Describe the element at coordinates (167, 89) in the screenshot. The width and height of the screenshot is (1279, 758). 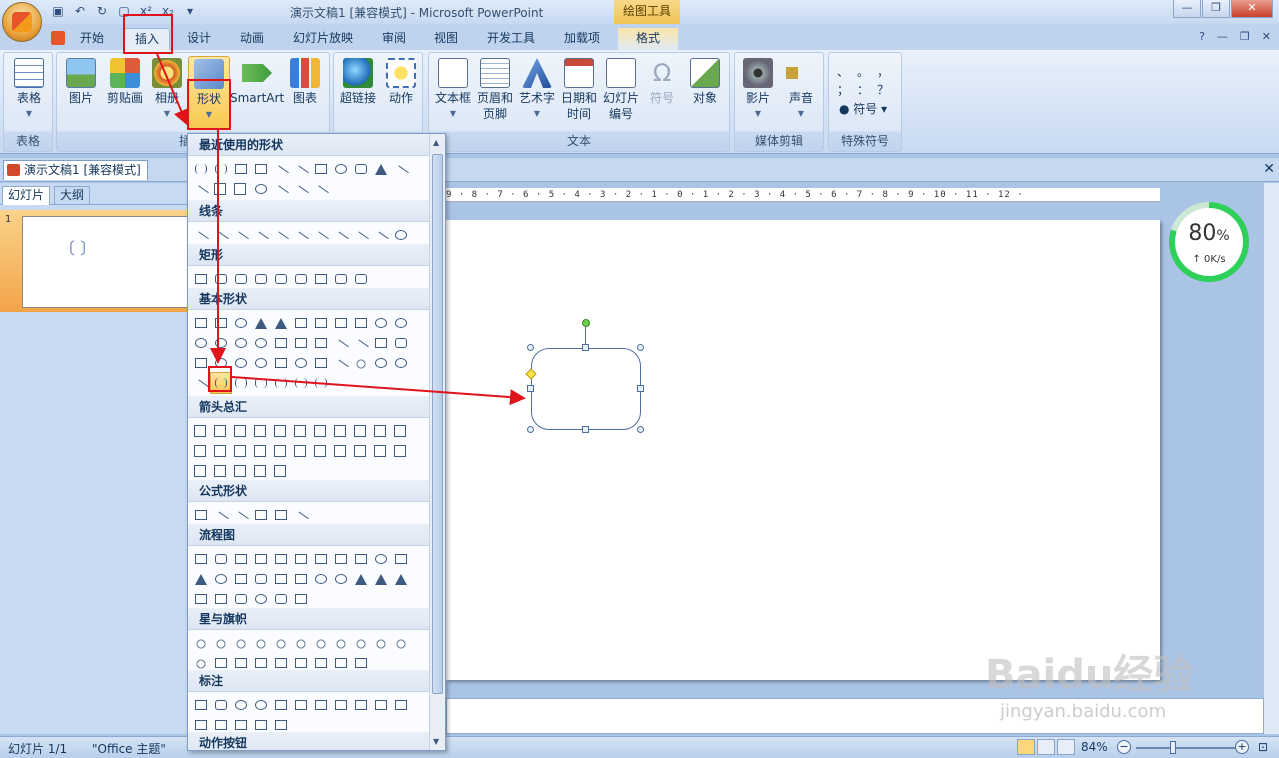
I see `album-button: 相册 ▼` at that location.